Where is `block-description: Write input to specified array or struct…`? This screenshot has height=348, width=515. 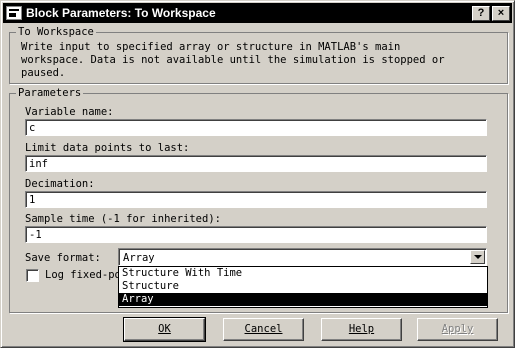
block-description: Write input to specified array or struct… is located at coordinates (233, 60).